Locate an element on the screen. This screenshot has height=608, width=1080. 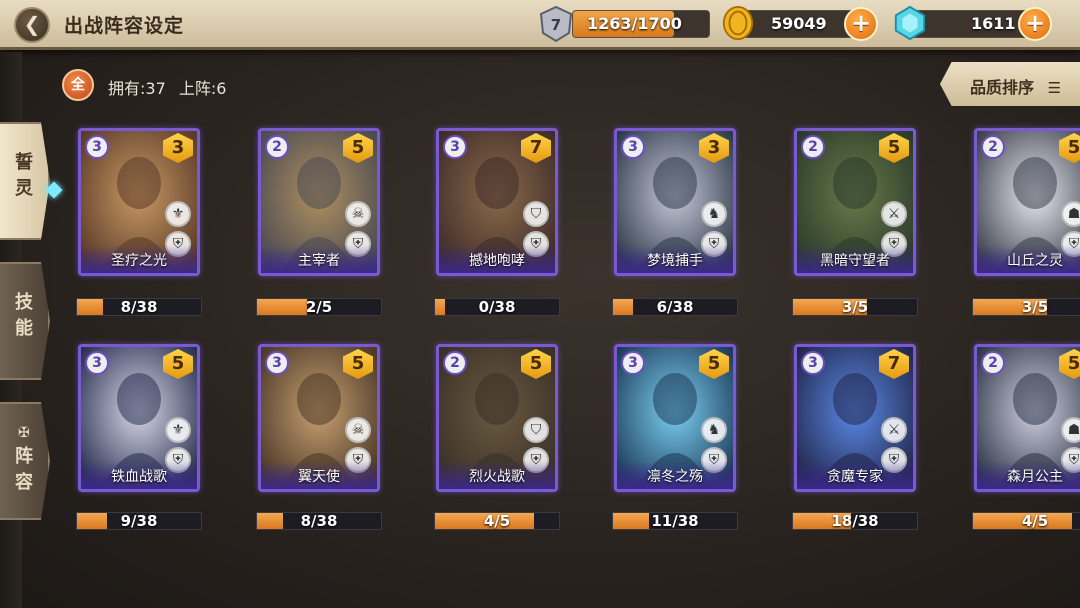
tab-label-2: 容 is located at coordinates (24, 482).